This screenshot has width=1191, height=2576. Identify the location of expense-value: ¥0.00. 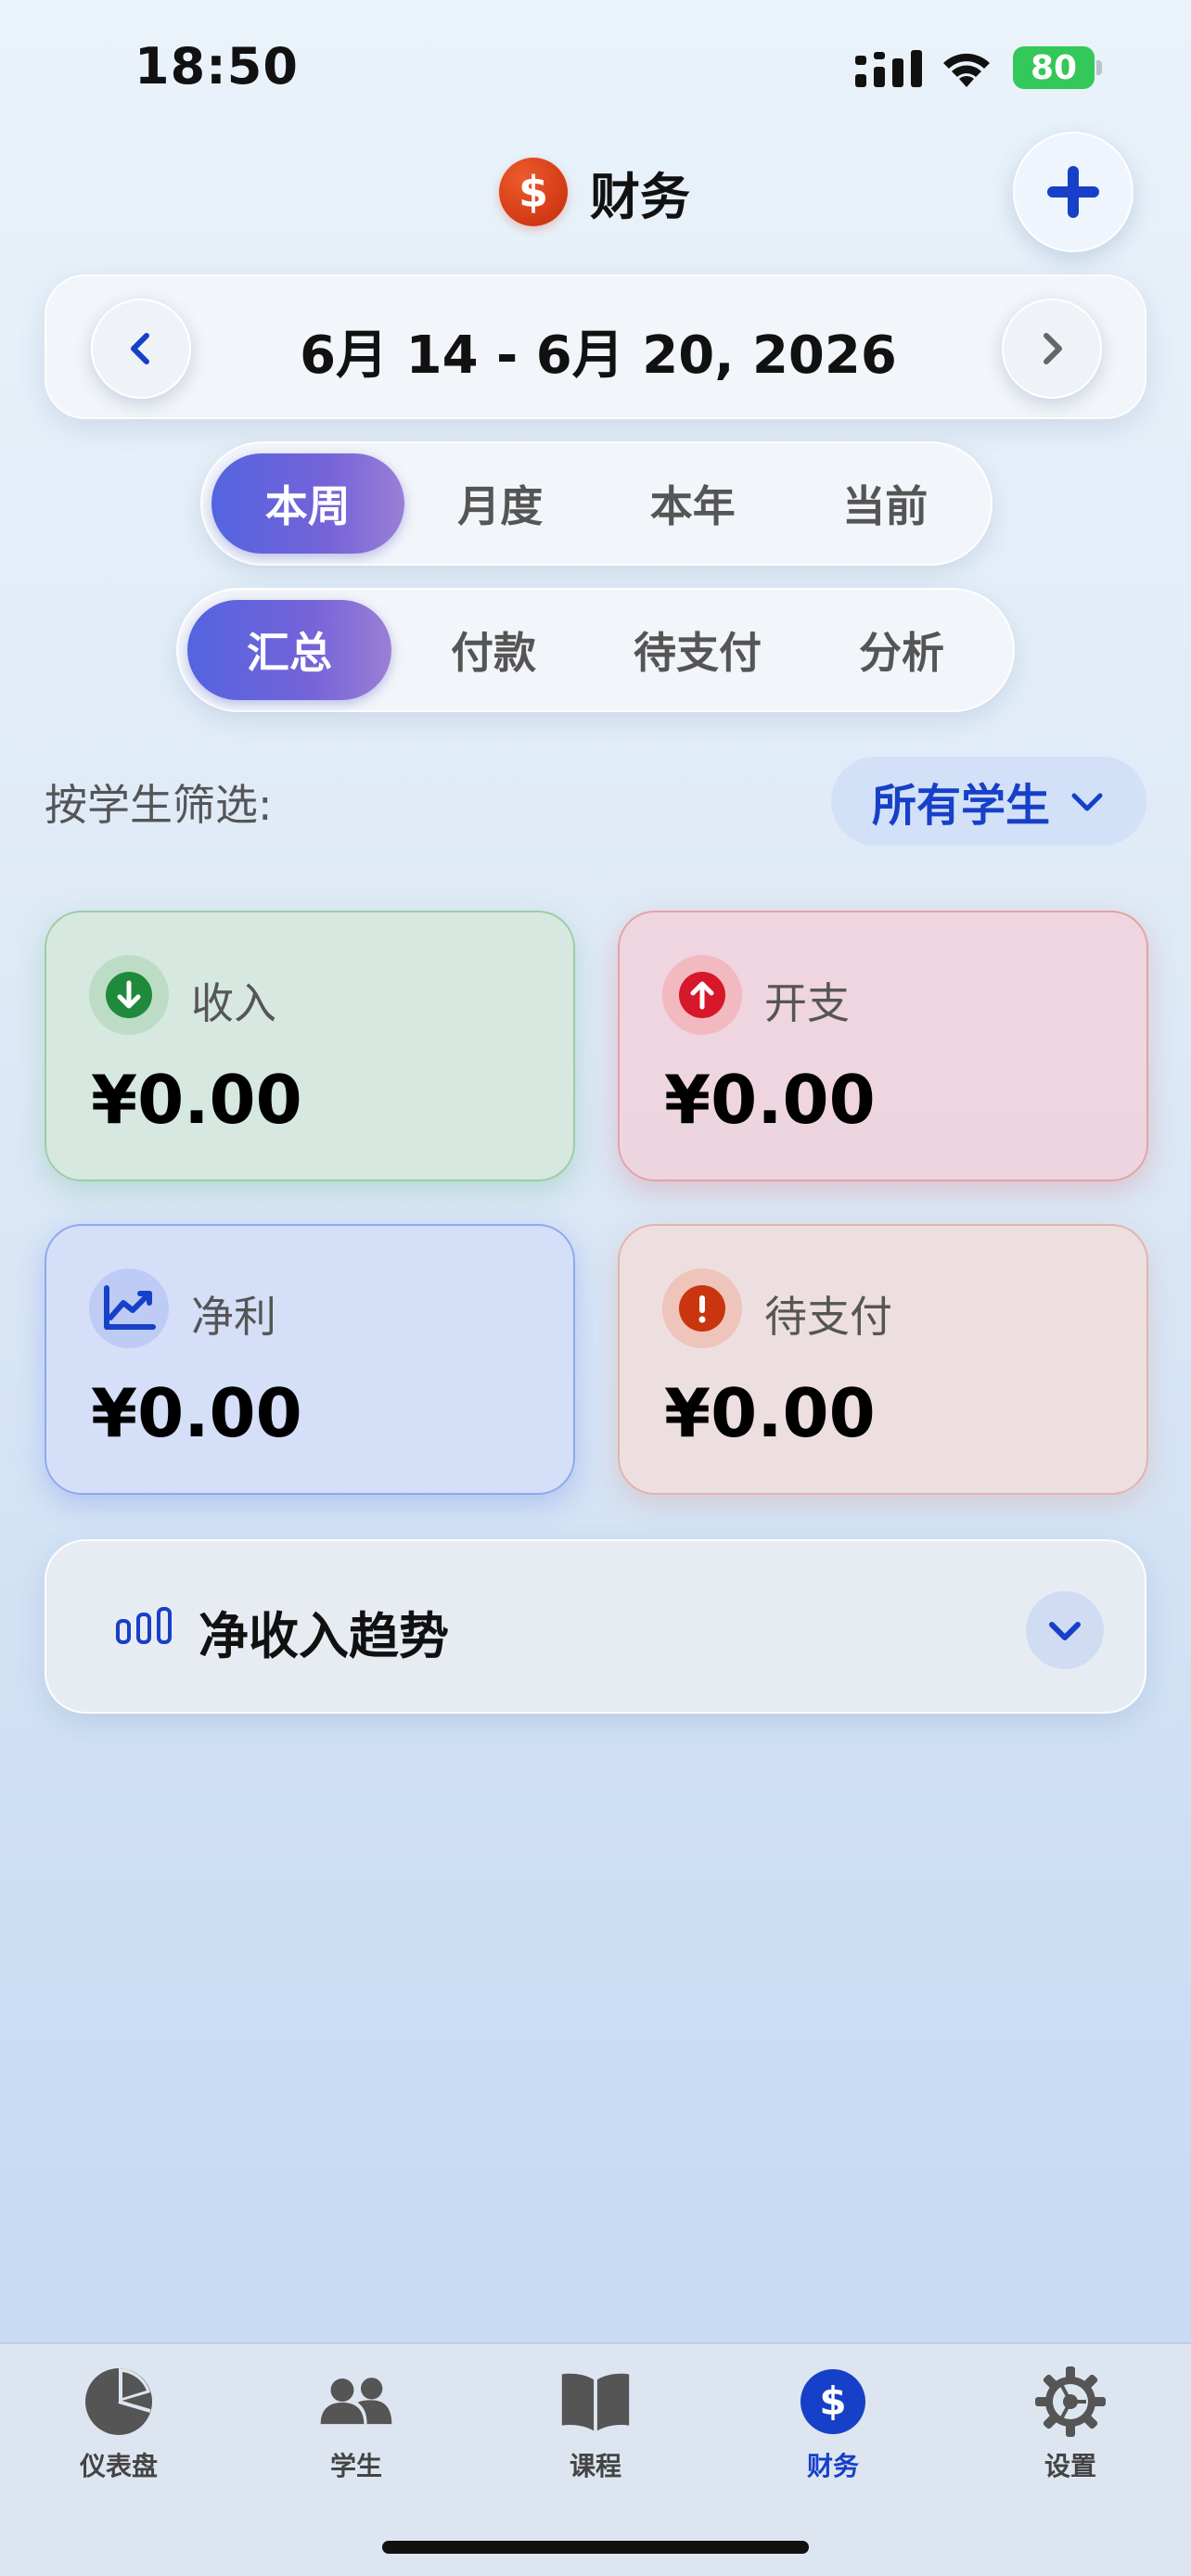
(770, 1100).